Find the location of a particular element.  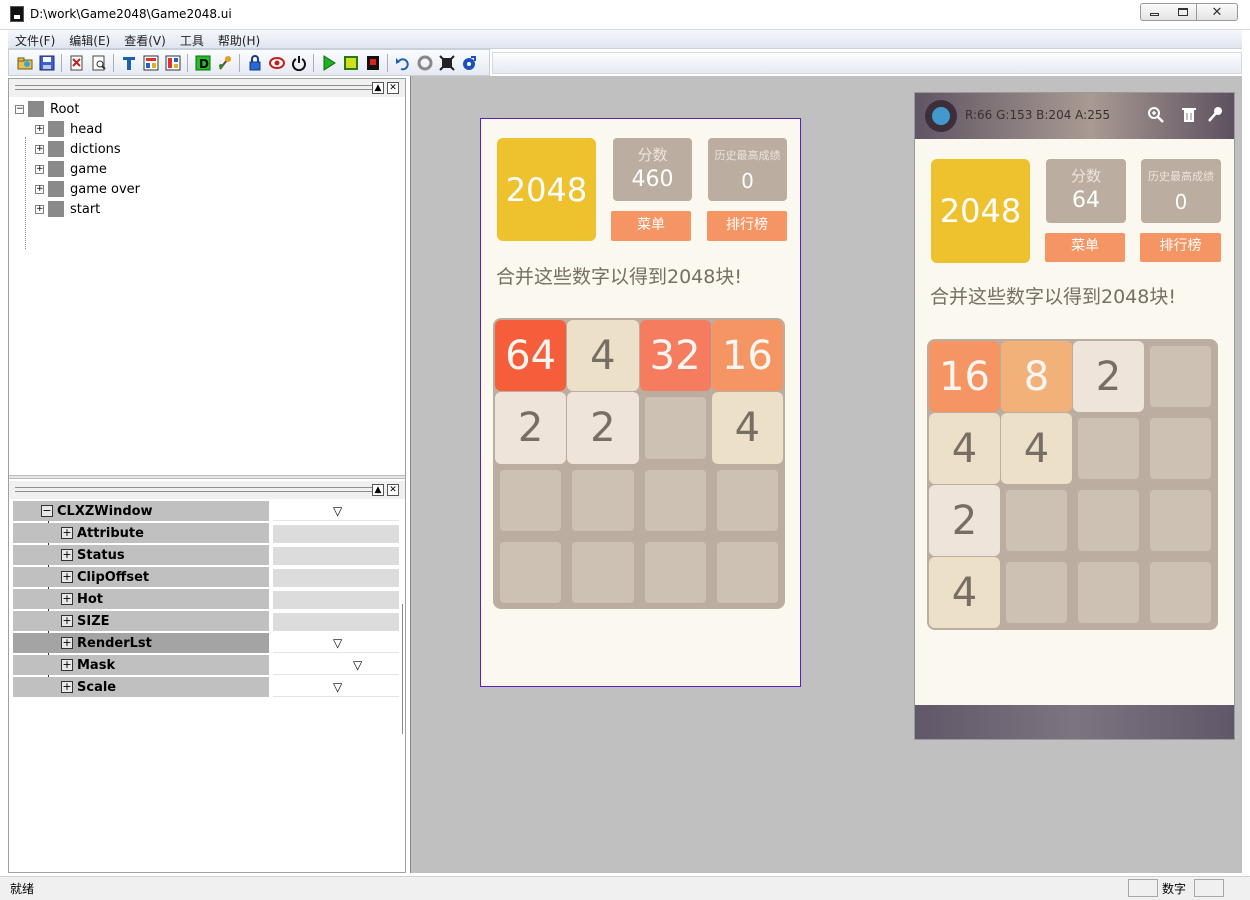

open-button is located at coordinates (24, 62).